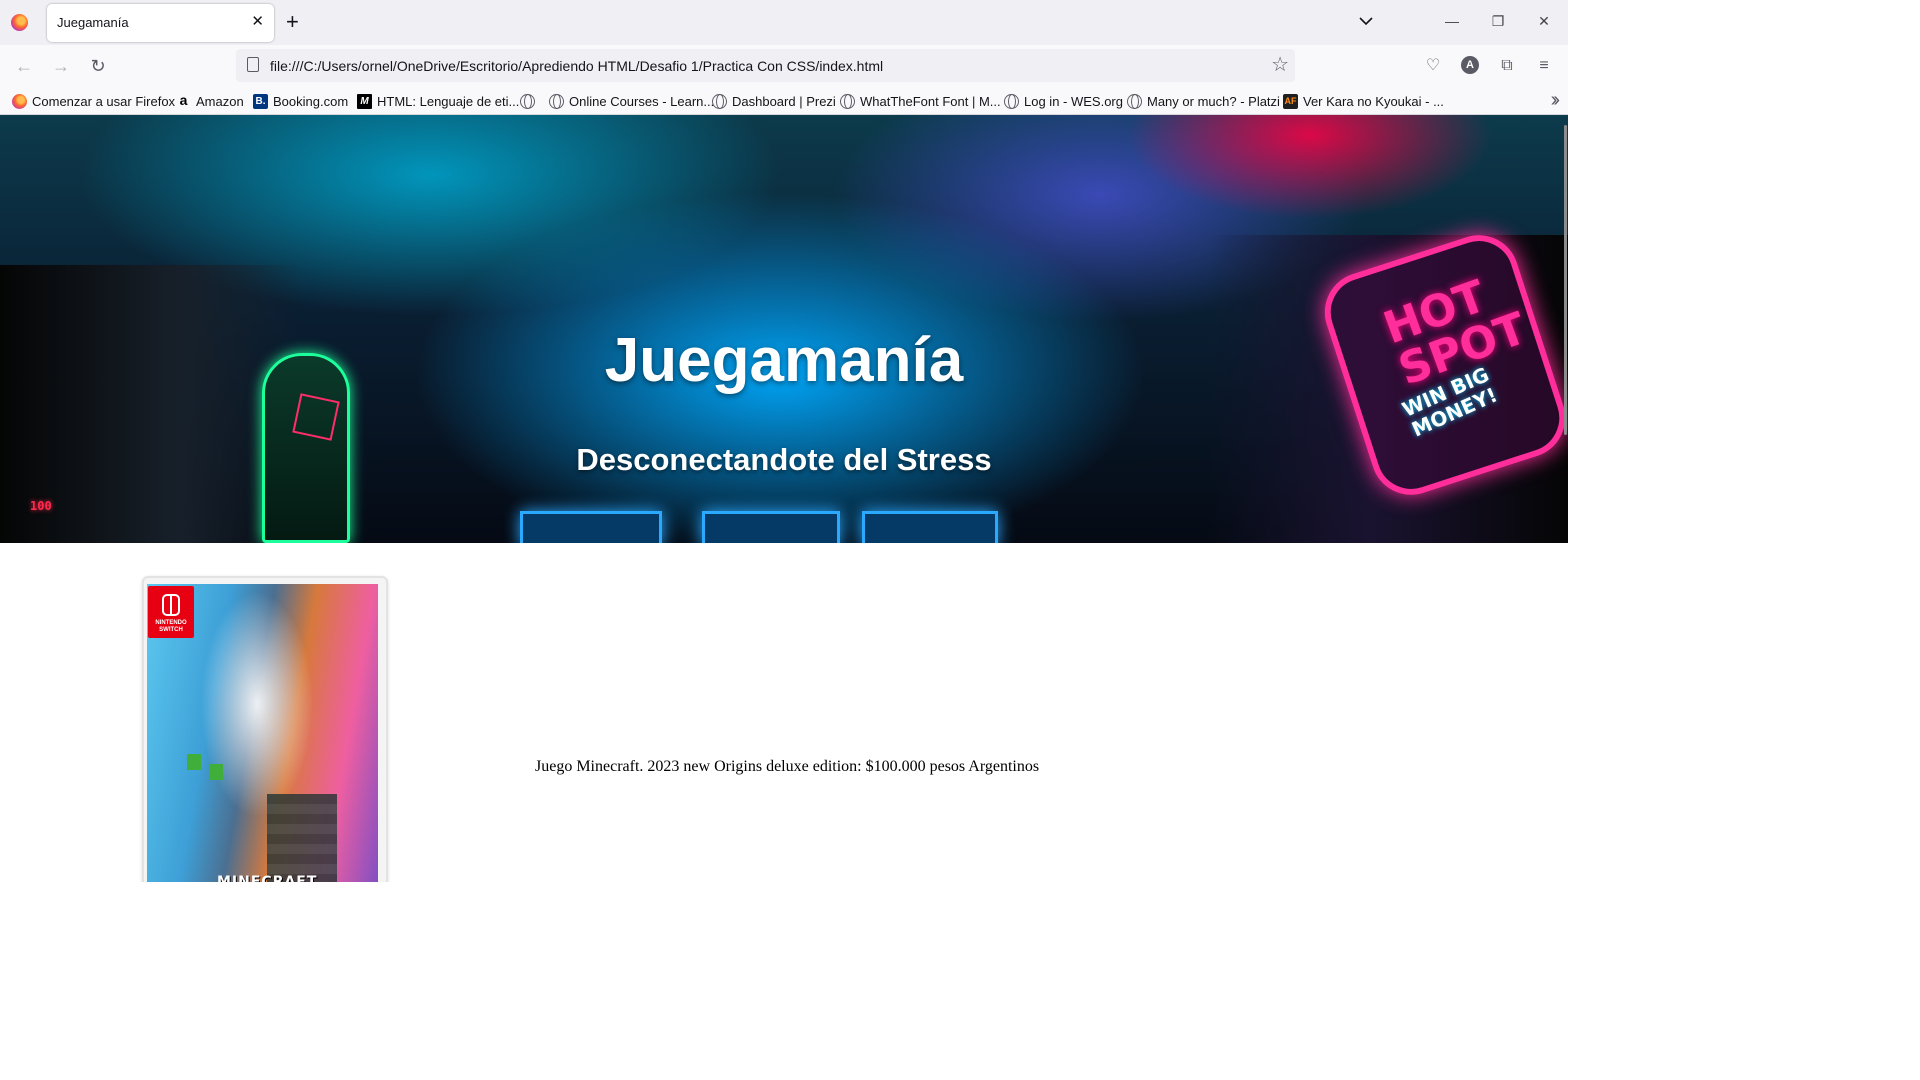 This screenshot has width=1920, height=1080. What do you see at coordinates (183, 99) in the screenshot?
I see `amazon-icon: a` at bounding box center [183, 99].